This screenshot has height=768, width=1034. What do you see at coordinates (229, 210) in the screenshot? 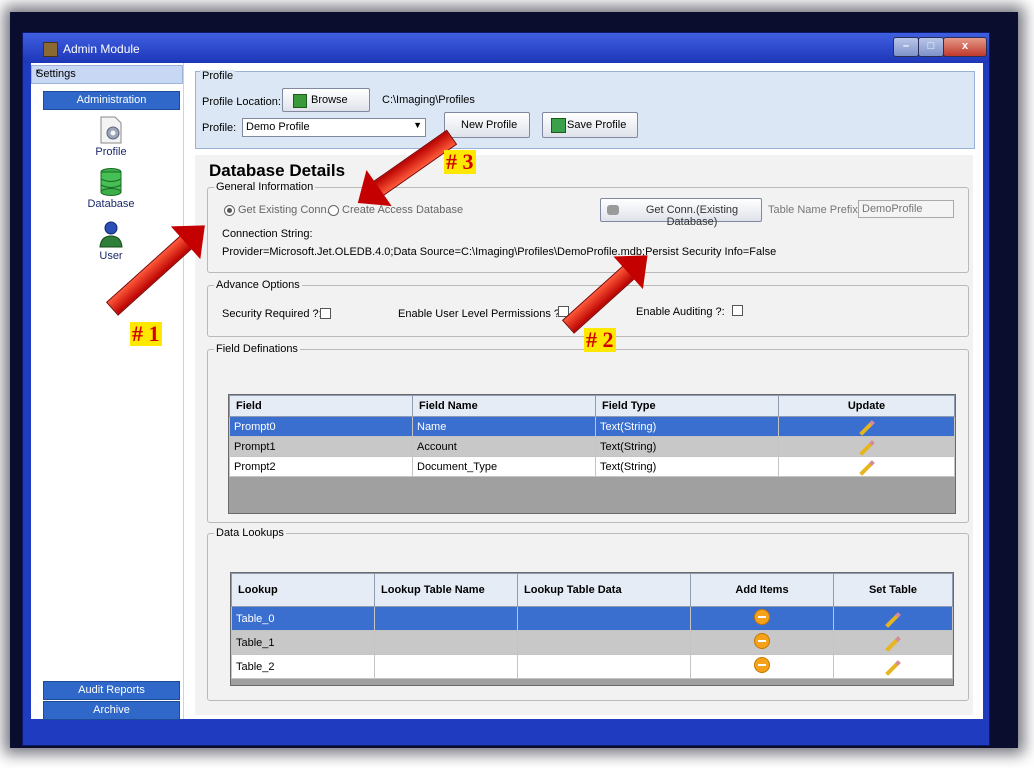
I see `radio-existing` at bounding box center [229, 210].